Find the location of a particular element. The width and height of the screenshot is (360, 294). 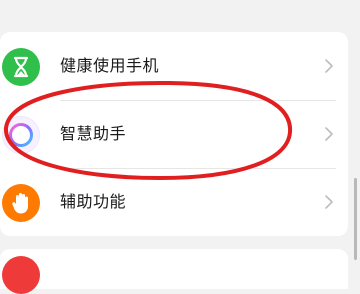

settings-item-label: 辅助功能 is located at coordinates (93, 201).